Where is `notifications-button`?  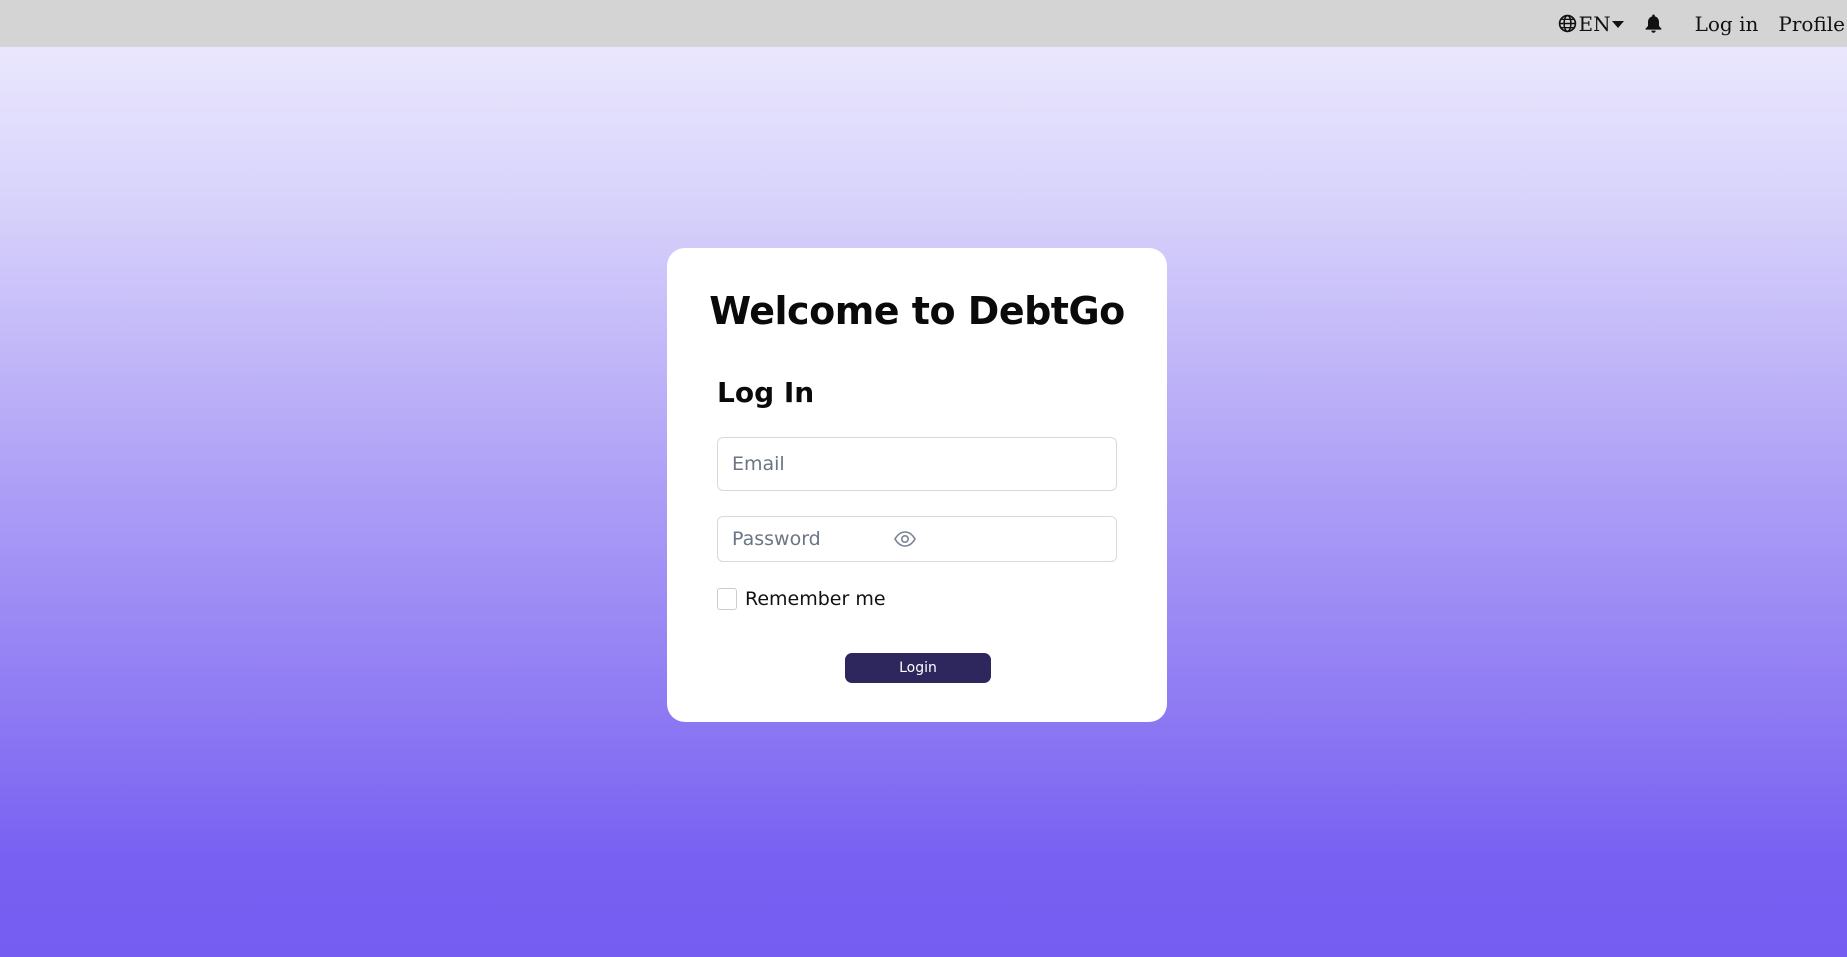 notifications-button is located at coordinates (1653, 24).